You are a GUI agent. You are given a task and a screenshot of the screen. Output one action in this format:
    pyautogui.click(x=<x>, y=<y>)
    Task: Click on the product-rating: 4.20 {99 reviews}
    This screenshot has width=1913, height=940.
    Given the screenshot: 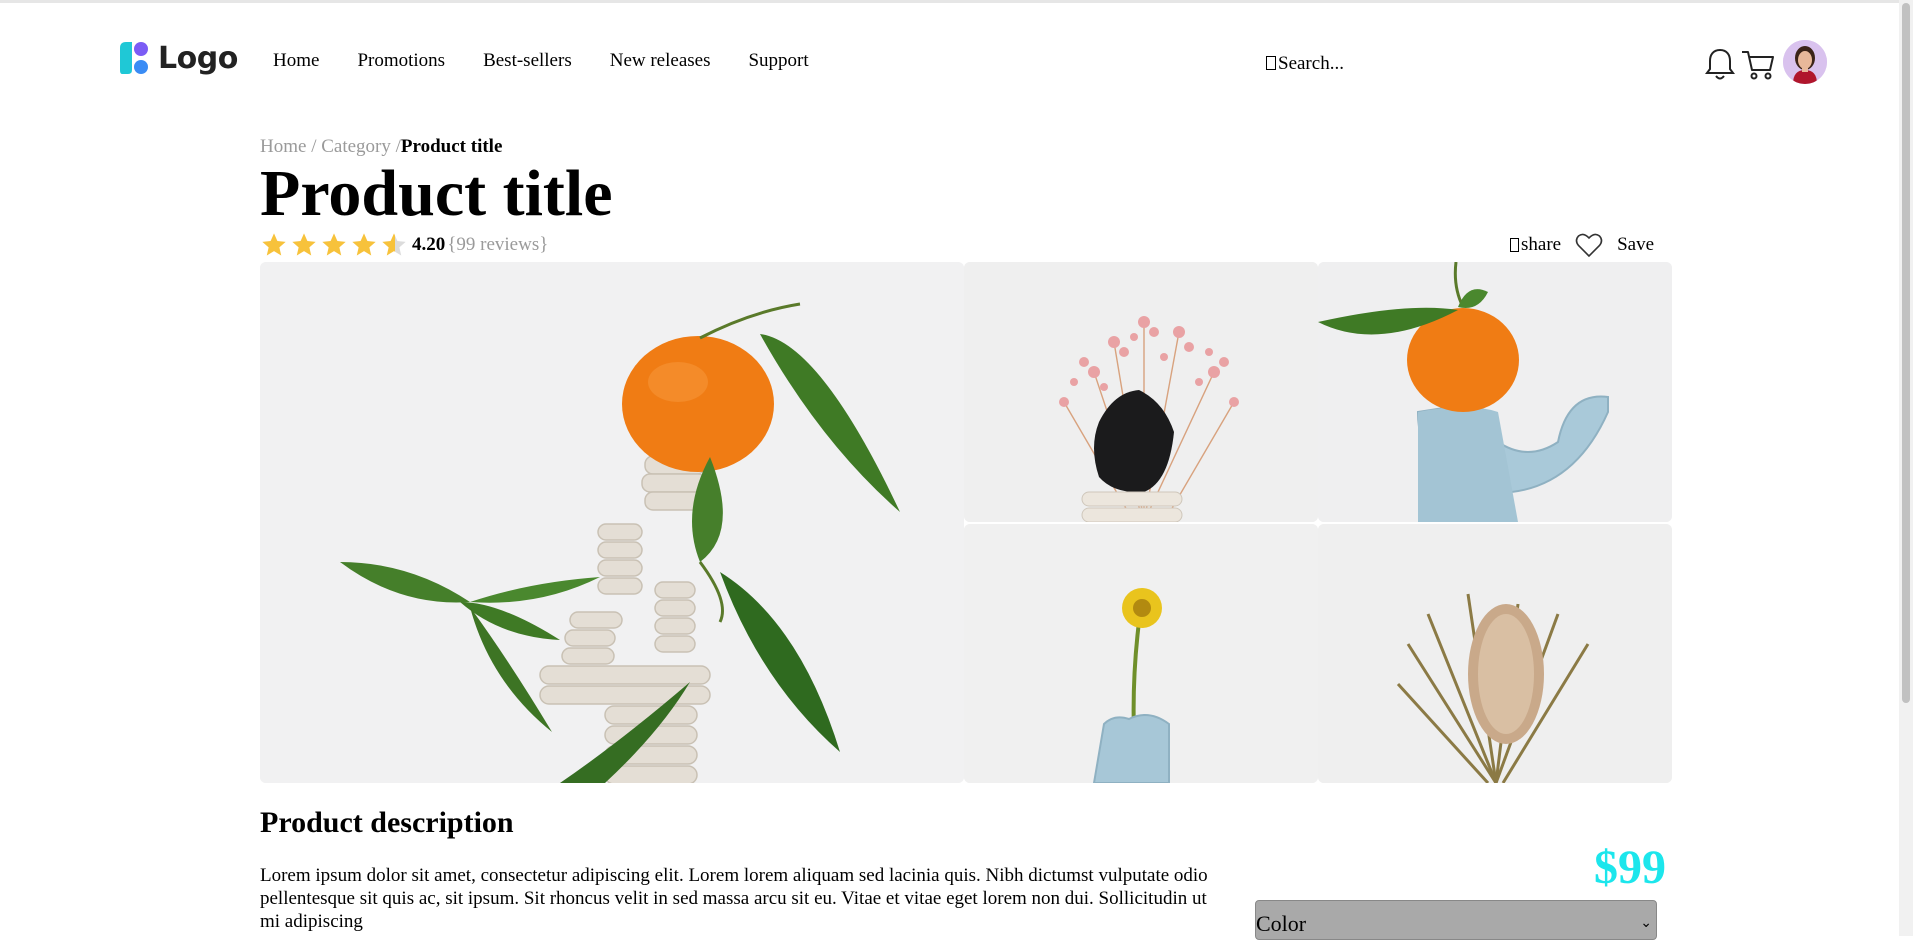 What is the action you would take?
    pyautogui.click(x=404, y=245)
    